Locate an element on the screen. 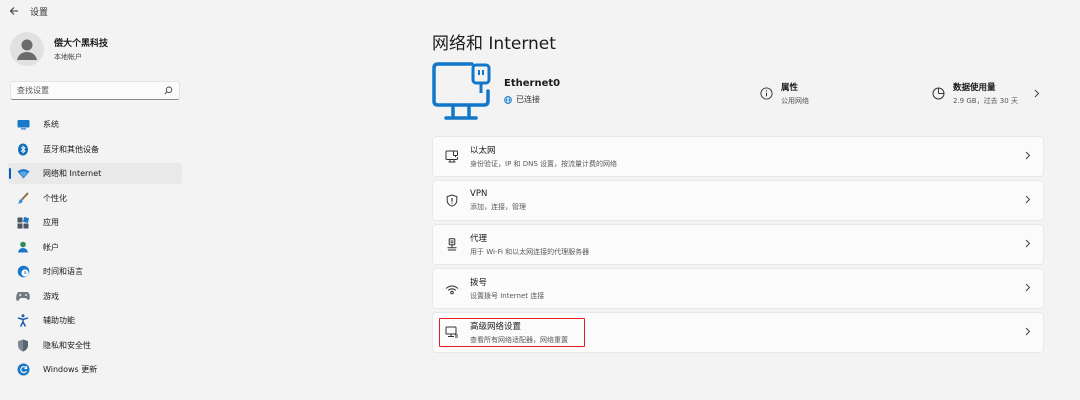 Image resolution: width=1080 pixels, height=400 pixels. advanced-network-icon is located at coordinates (452, 333).